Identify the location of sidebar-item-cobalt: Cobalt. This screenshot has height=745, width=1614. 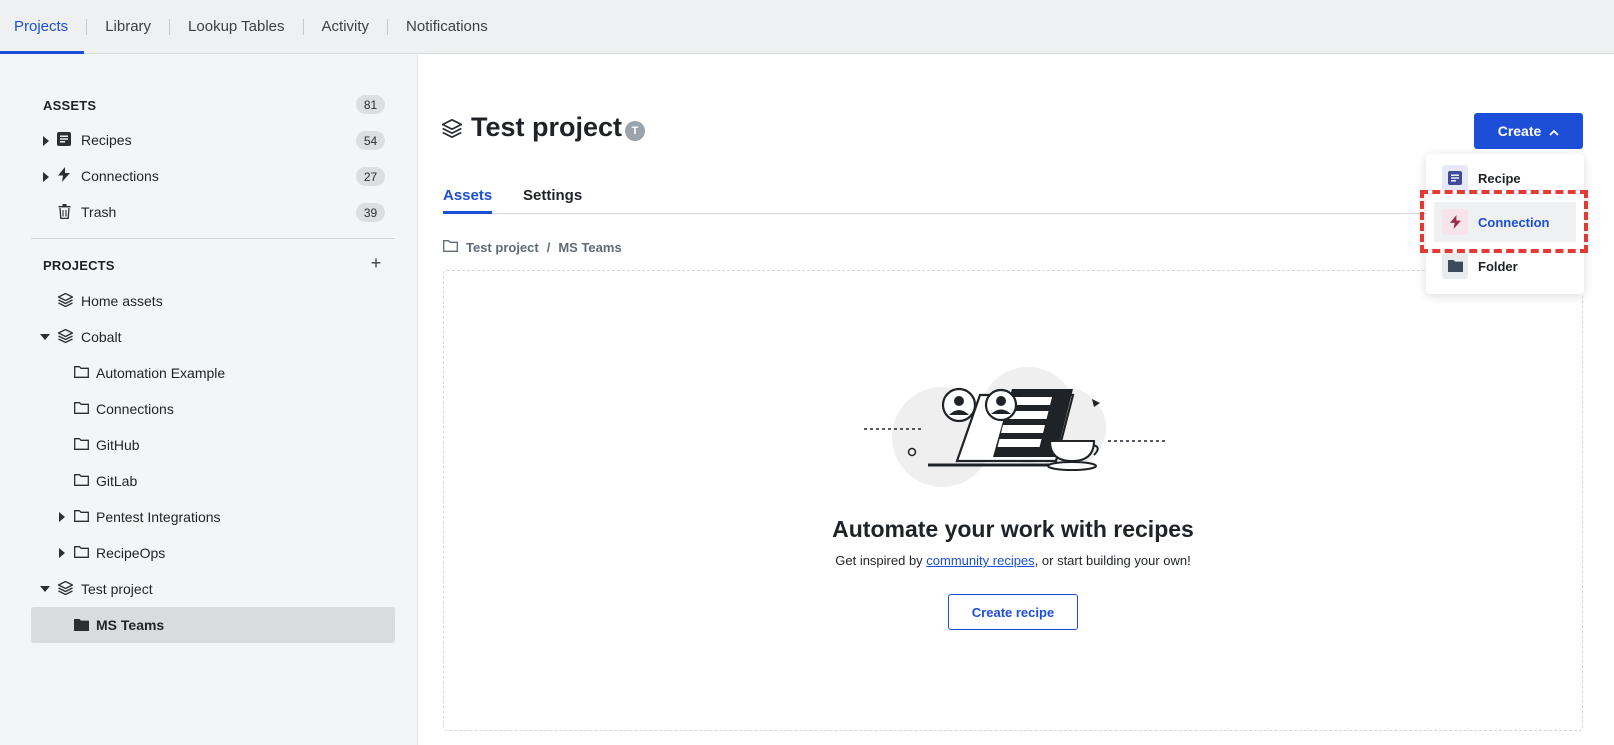
(101, 337).